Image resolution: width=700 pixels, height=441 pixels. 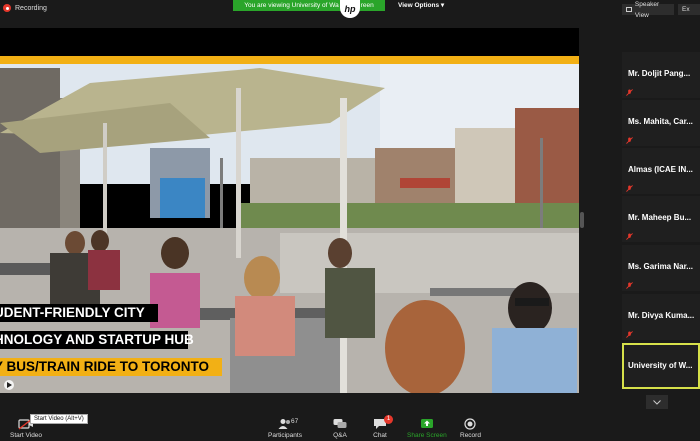 I want to click on share-screen-button: Share Screen, so click(x=427, y=428).